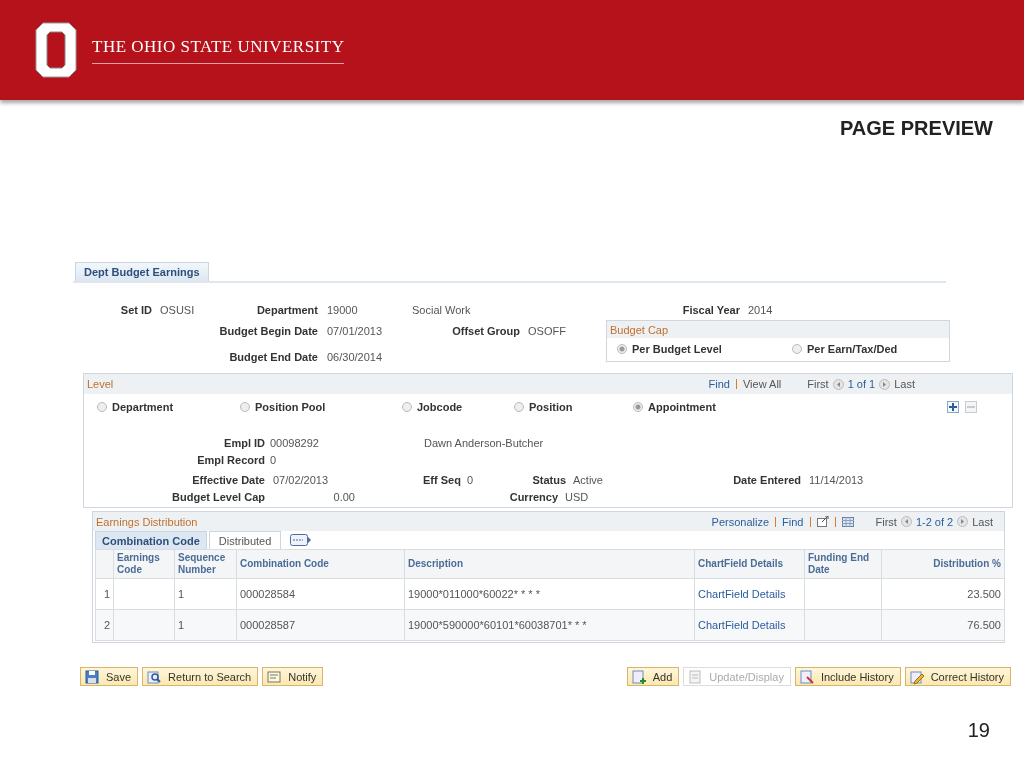 The width and height of the screenshot is (1024, 768). Describe the element at coordinates (458, 407) in the screenshot. I see `radio-option: Jobcode` at that location.